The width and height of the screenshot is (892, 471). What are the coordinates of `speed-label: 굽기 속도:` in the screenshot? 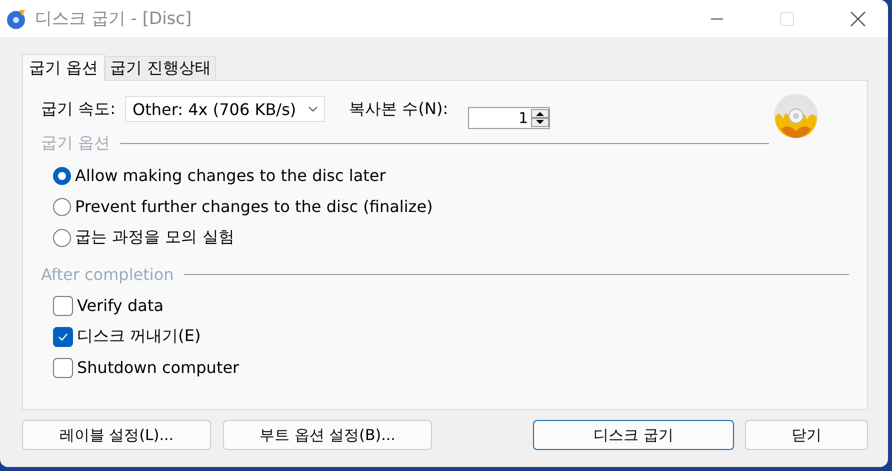 It's located at (78, 109).